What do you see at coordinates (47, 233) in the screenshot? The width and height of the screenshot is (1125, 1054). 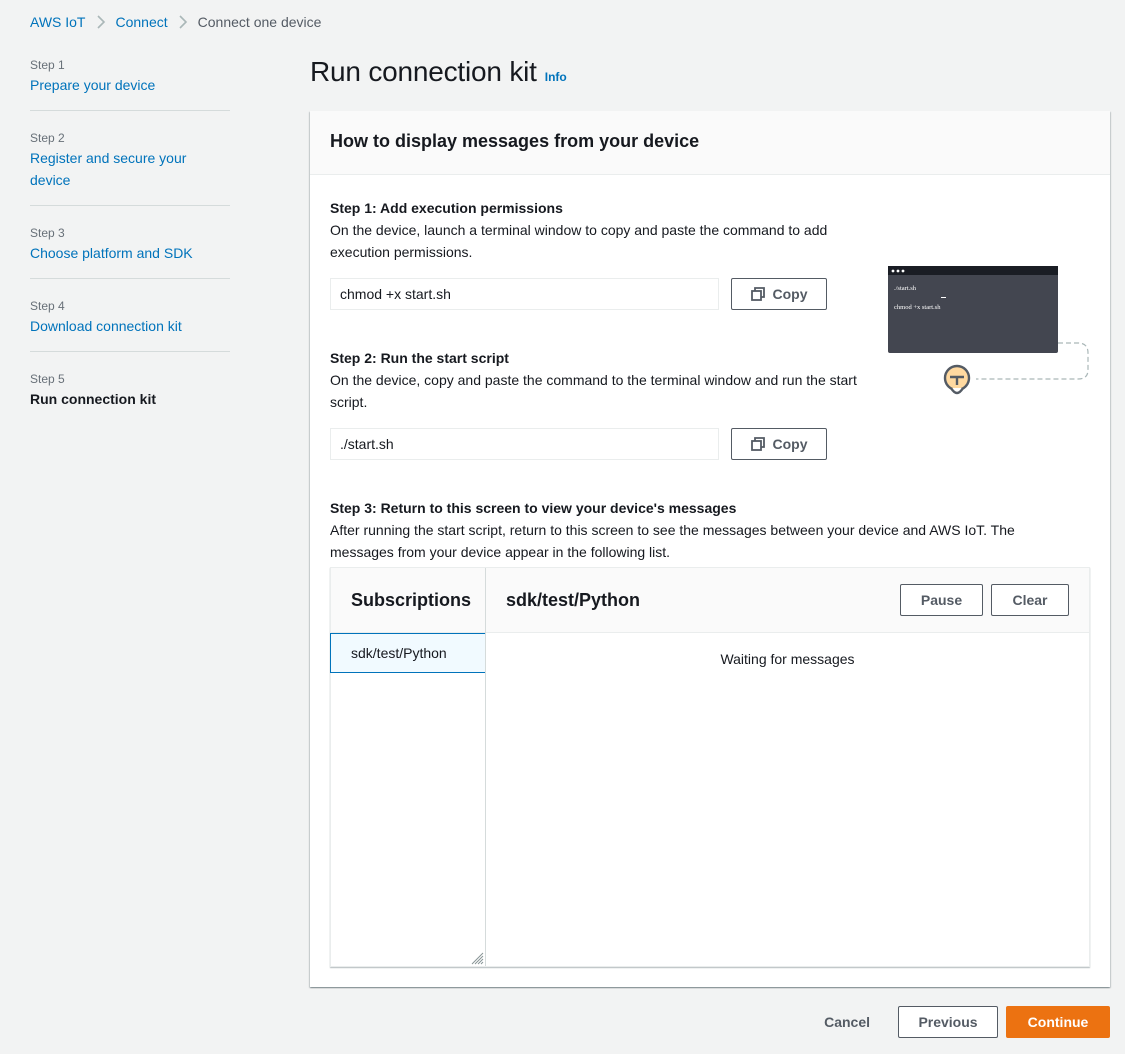 I see `step-number: Step 3` at bounding box center [47, 233].